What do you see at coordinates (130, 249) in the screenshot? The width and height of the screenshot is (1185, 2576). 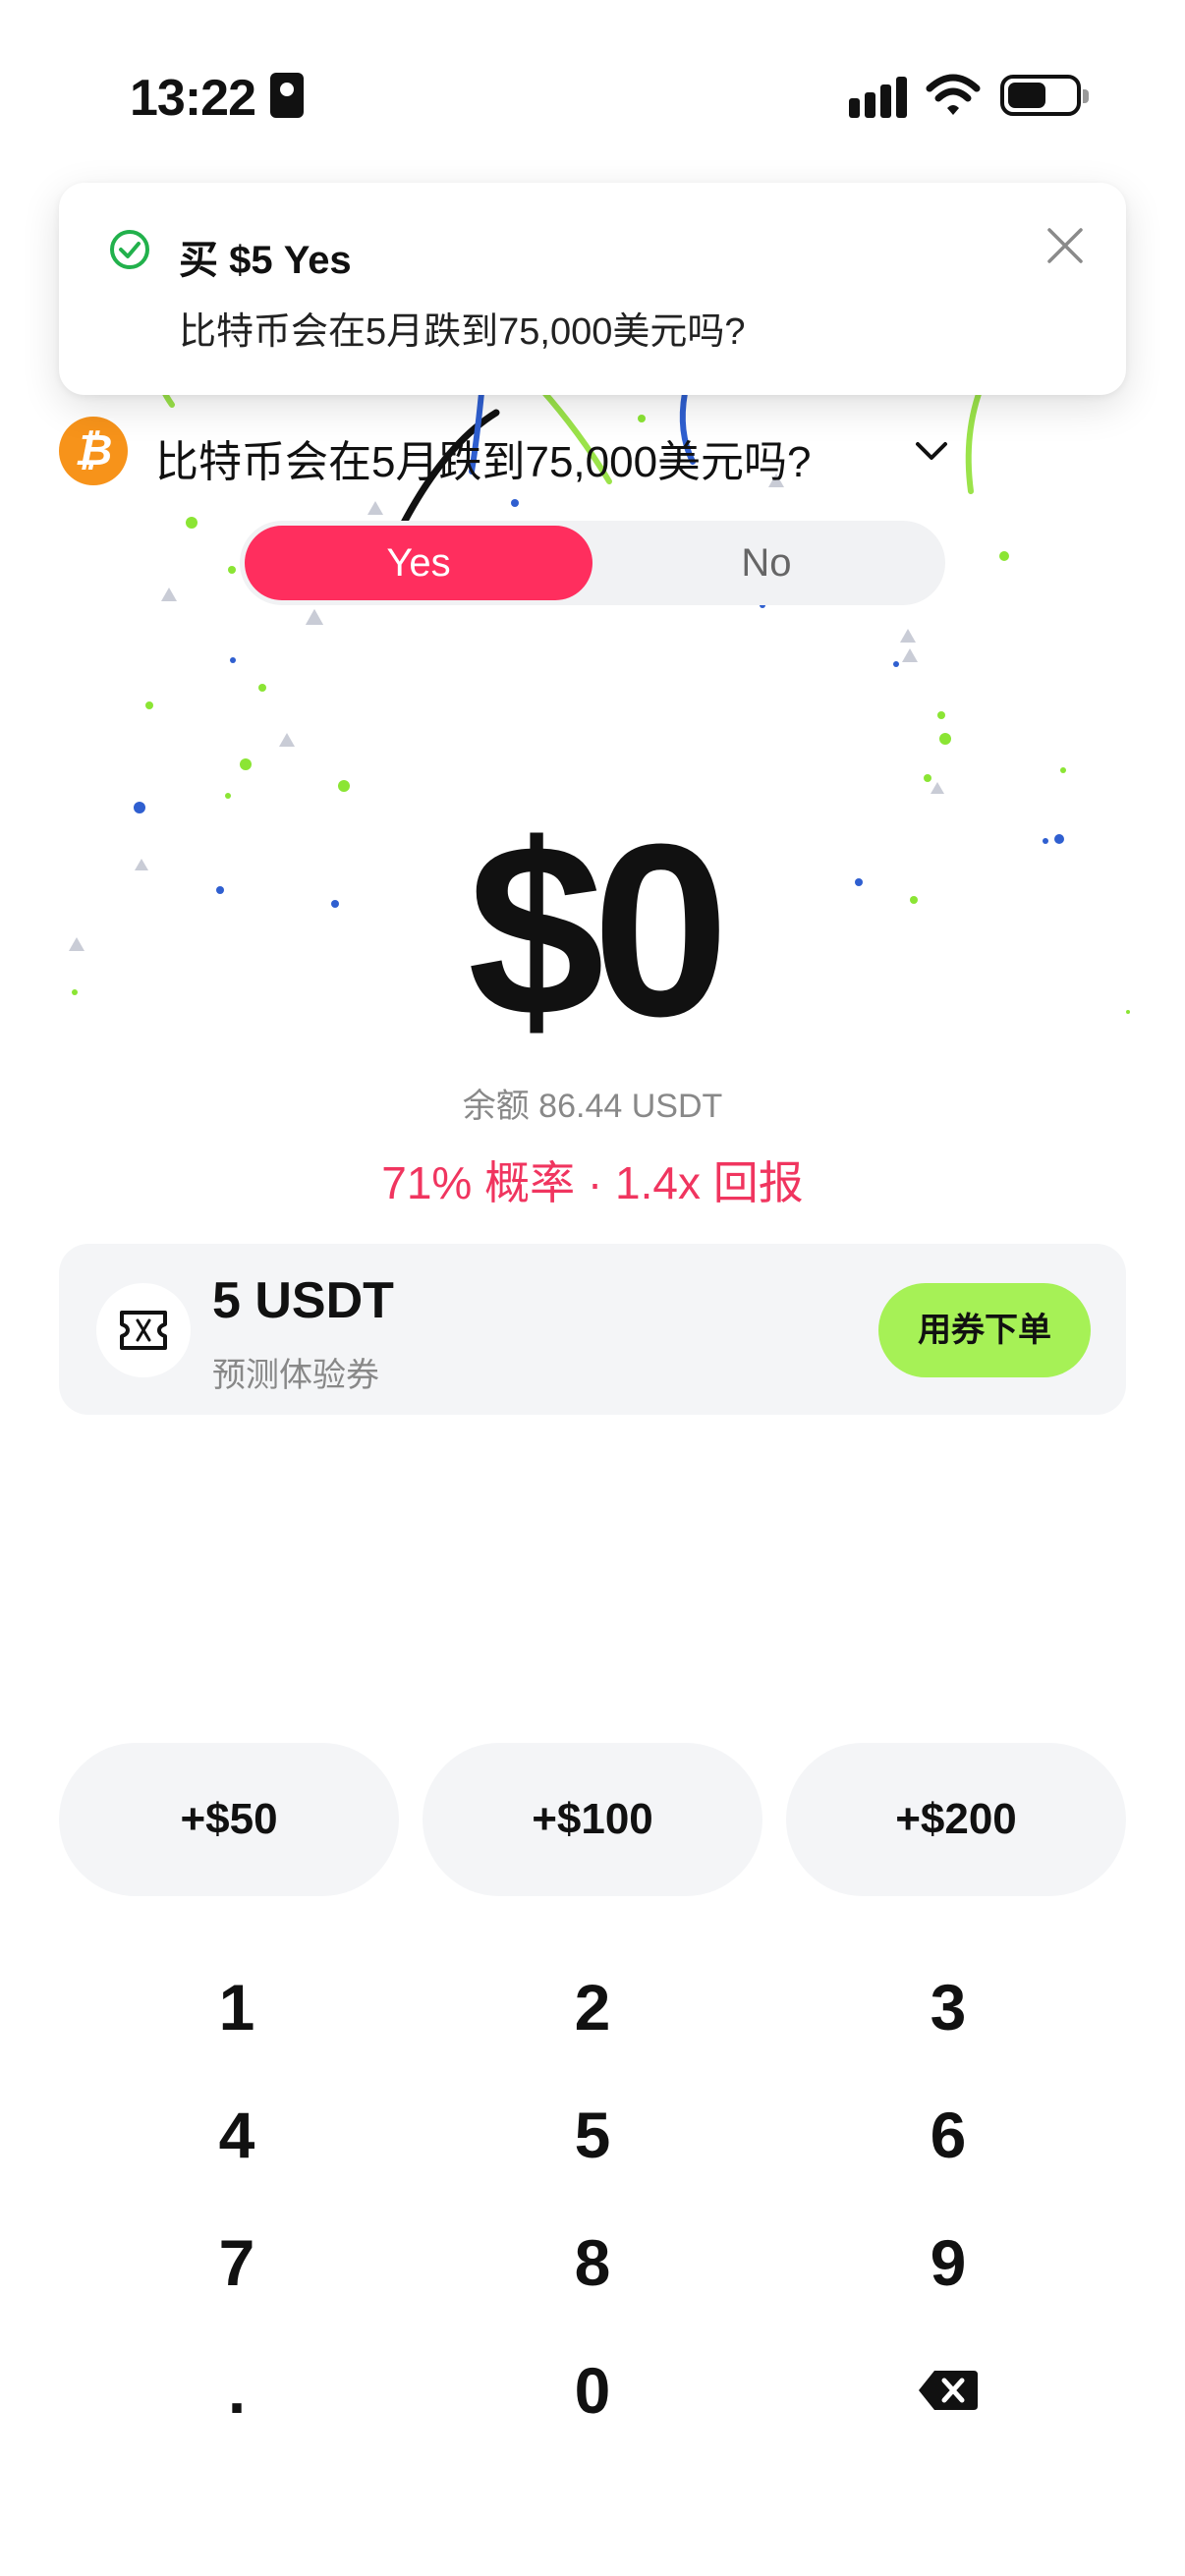 I see `check-circle-icon` at bounding box center [130, 249].